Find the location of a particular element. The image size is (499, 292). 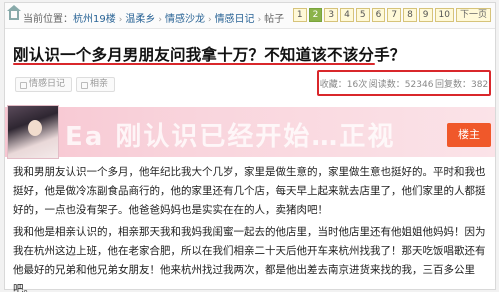

avatar-face is located at coordinates (35, 128).